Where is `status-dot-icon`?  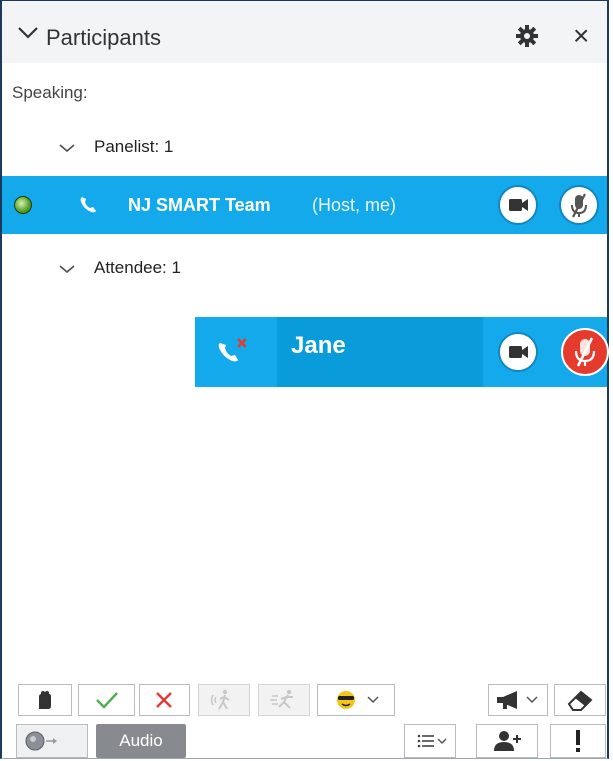 status-dot-icon is located at coordinates (23, 205).